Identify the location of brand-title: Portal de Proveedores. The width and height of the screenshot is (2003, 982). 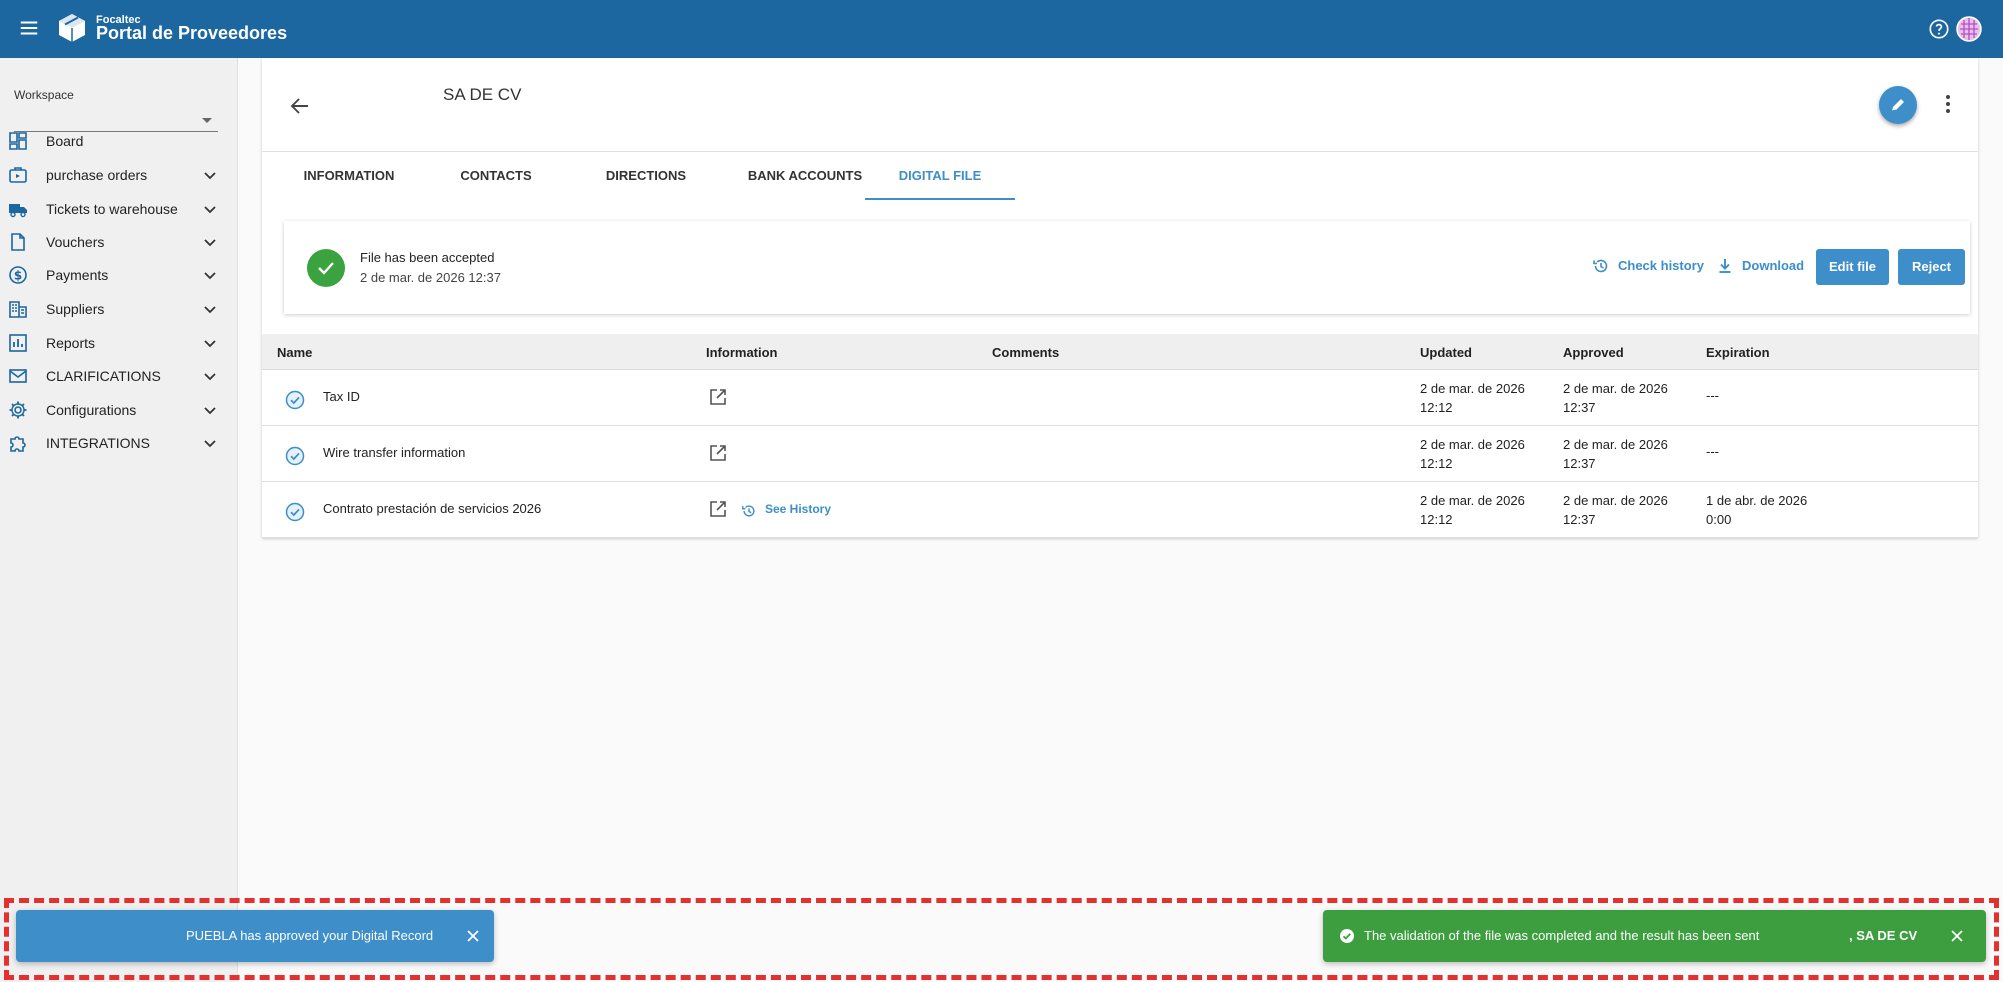
(191, 33).